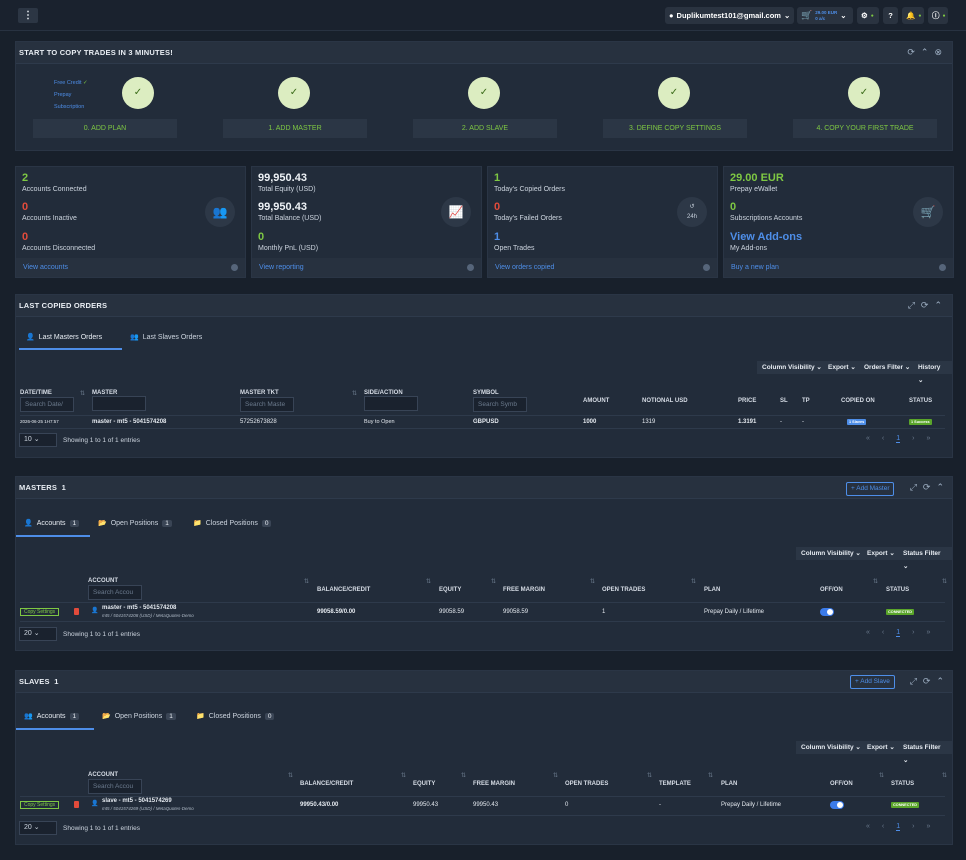 The image size is (966, 860). I want to click on col-plan: PLAN, so click(729, 784).